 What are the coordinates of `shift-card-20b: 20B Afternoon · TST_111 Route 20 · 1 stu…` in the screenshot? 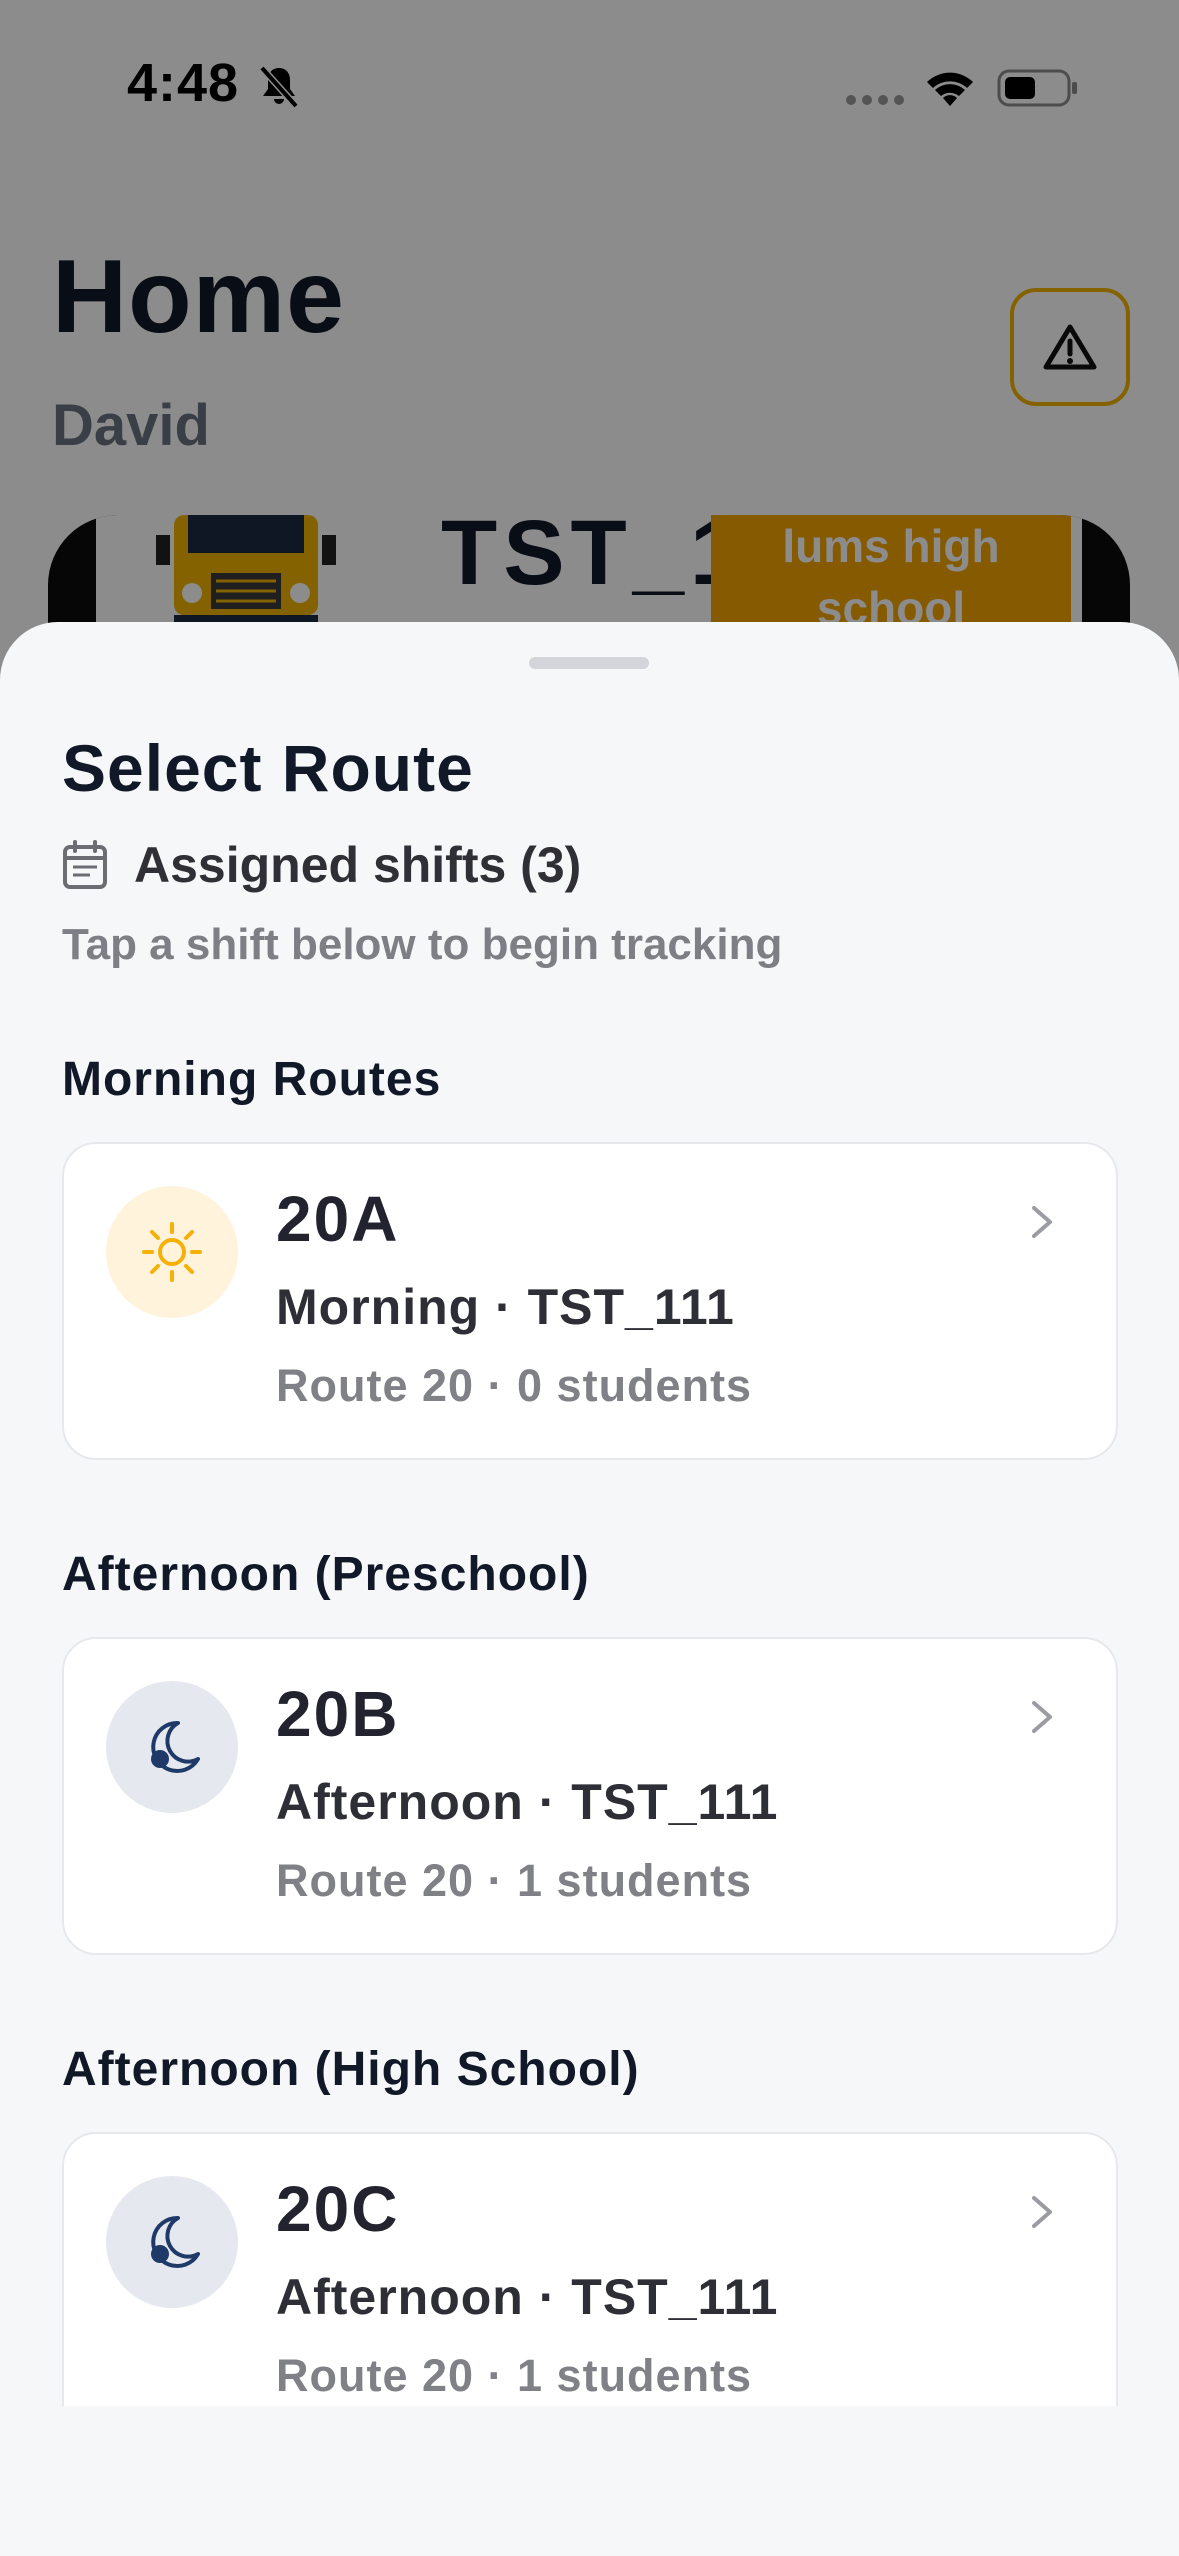 It's located at (590, 1796).